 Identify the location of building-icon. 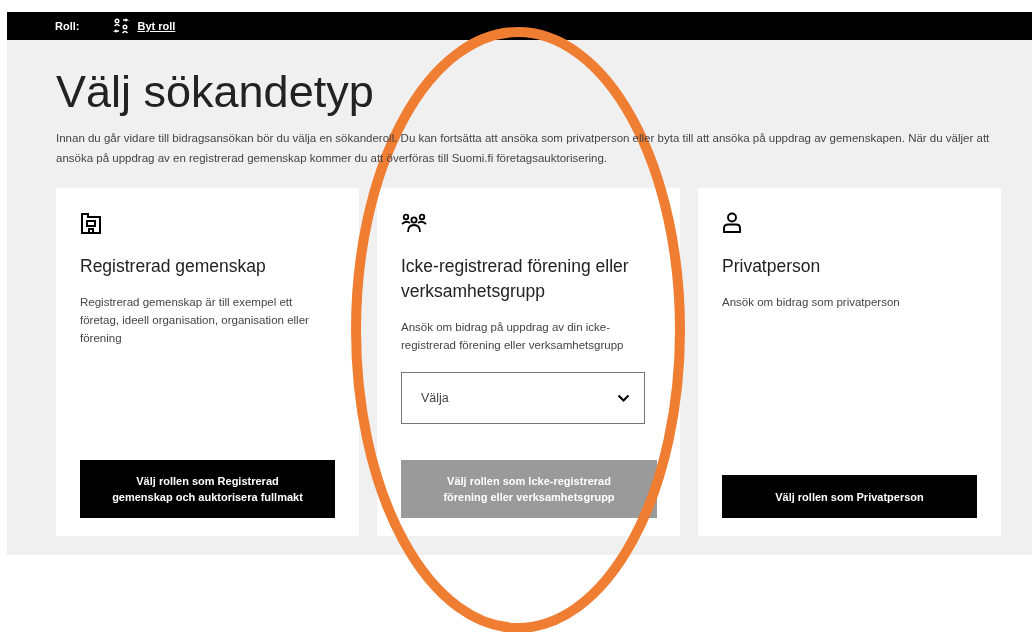
(91, 223).